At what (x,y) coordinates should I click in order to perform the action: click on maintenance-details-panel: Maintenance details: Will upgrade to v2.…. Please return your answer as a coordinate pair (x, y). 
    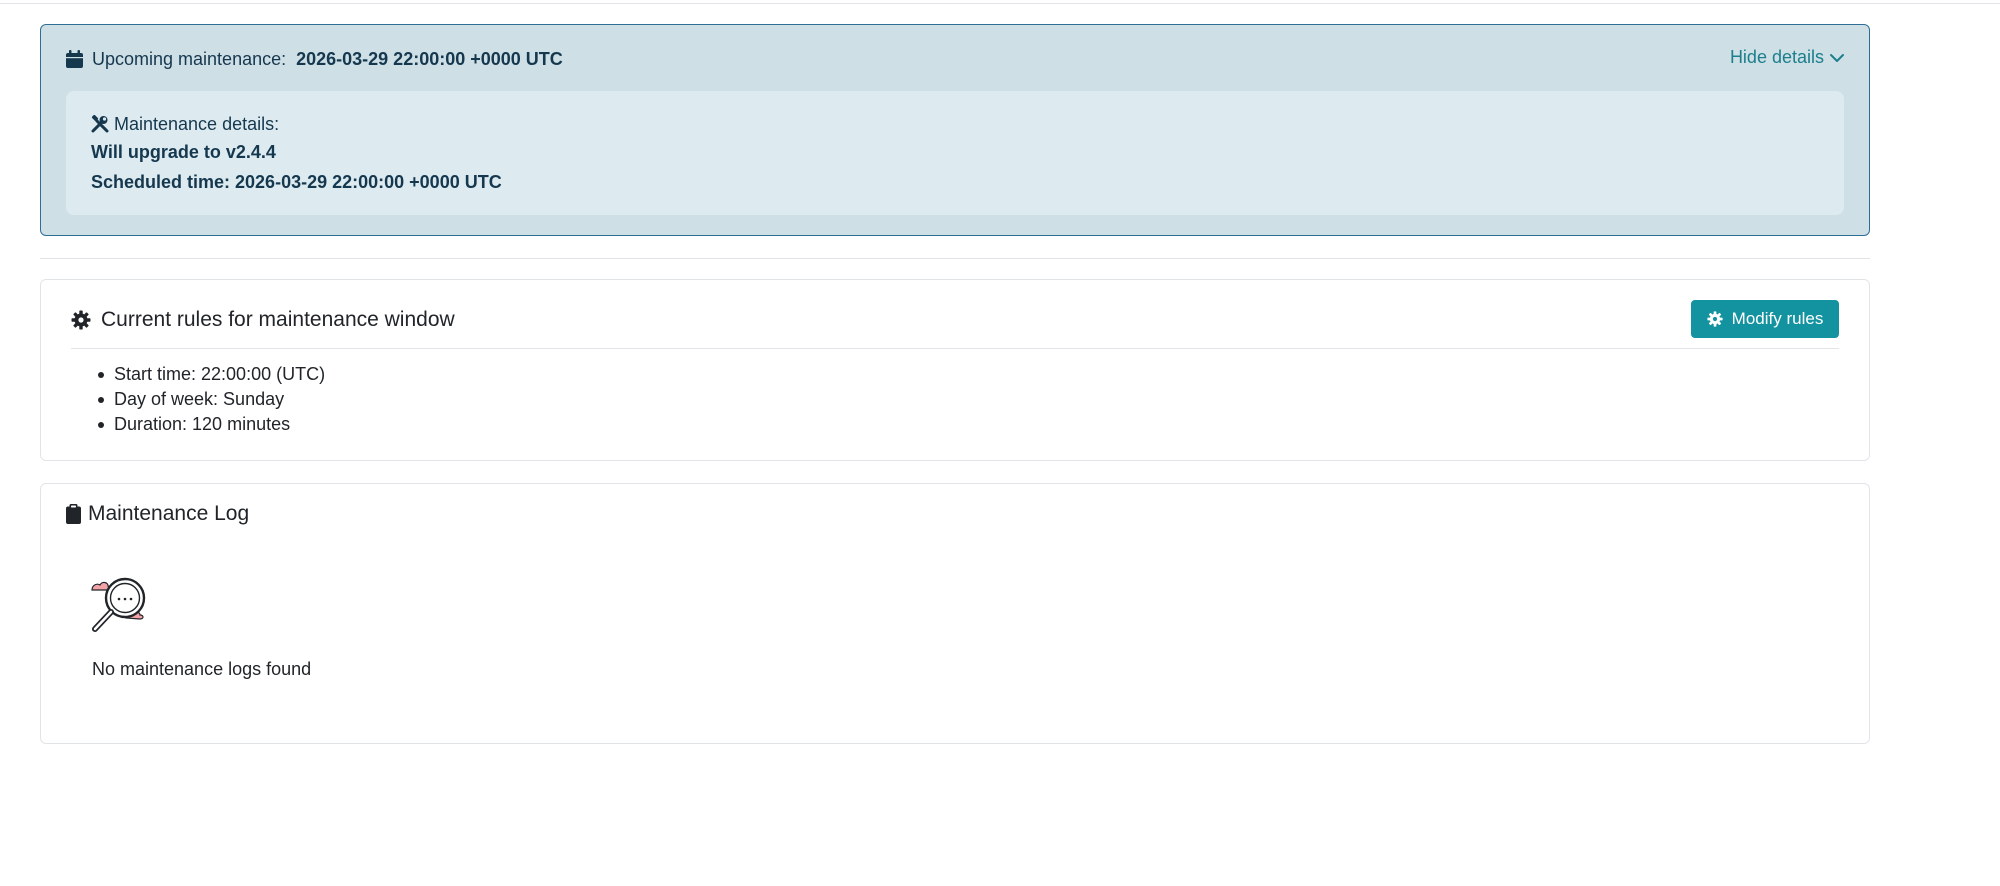
    Looking at the image, I should click on (955, 153).